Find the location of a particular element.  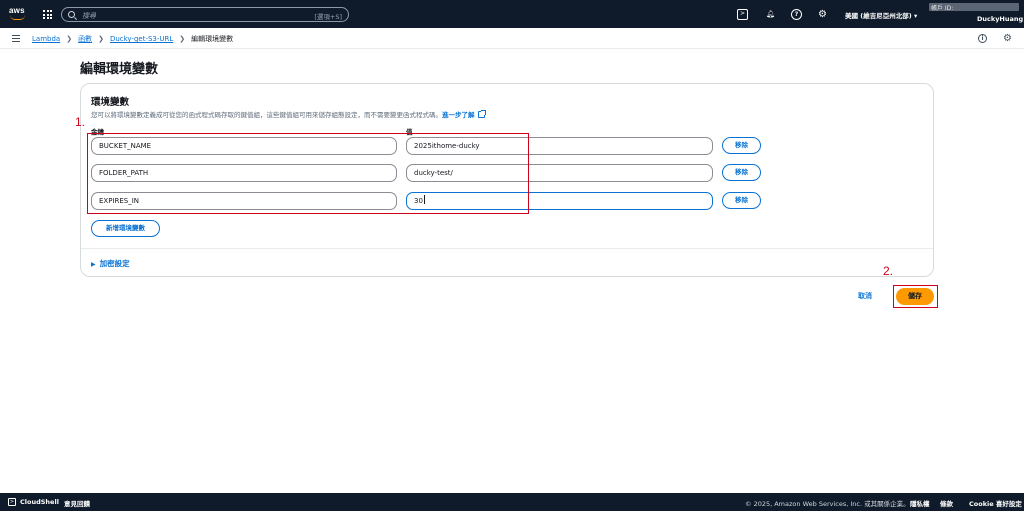

user-menu: DuckyHuang is located at coordinates (1000, 19).